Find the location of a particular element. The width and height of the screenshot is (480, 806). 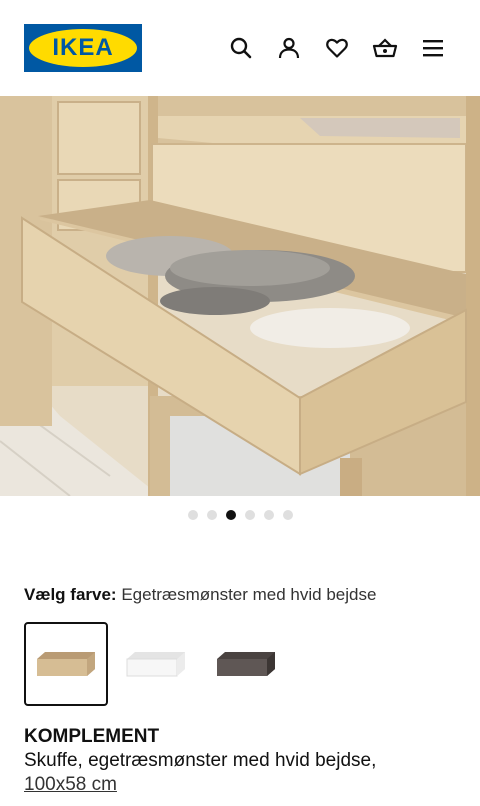

color-label: Vælg farve: is located at coordinates (70, 594).